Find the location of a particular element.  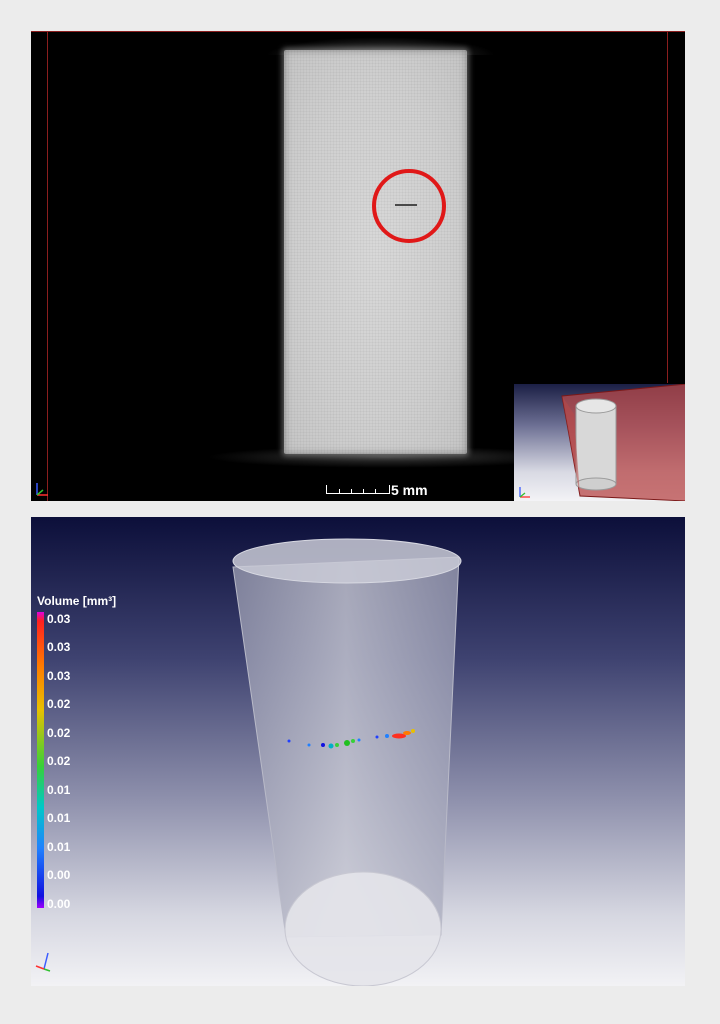

scale-bar-label: 5 mm is located at coordinates (409, 490).